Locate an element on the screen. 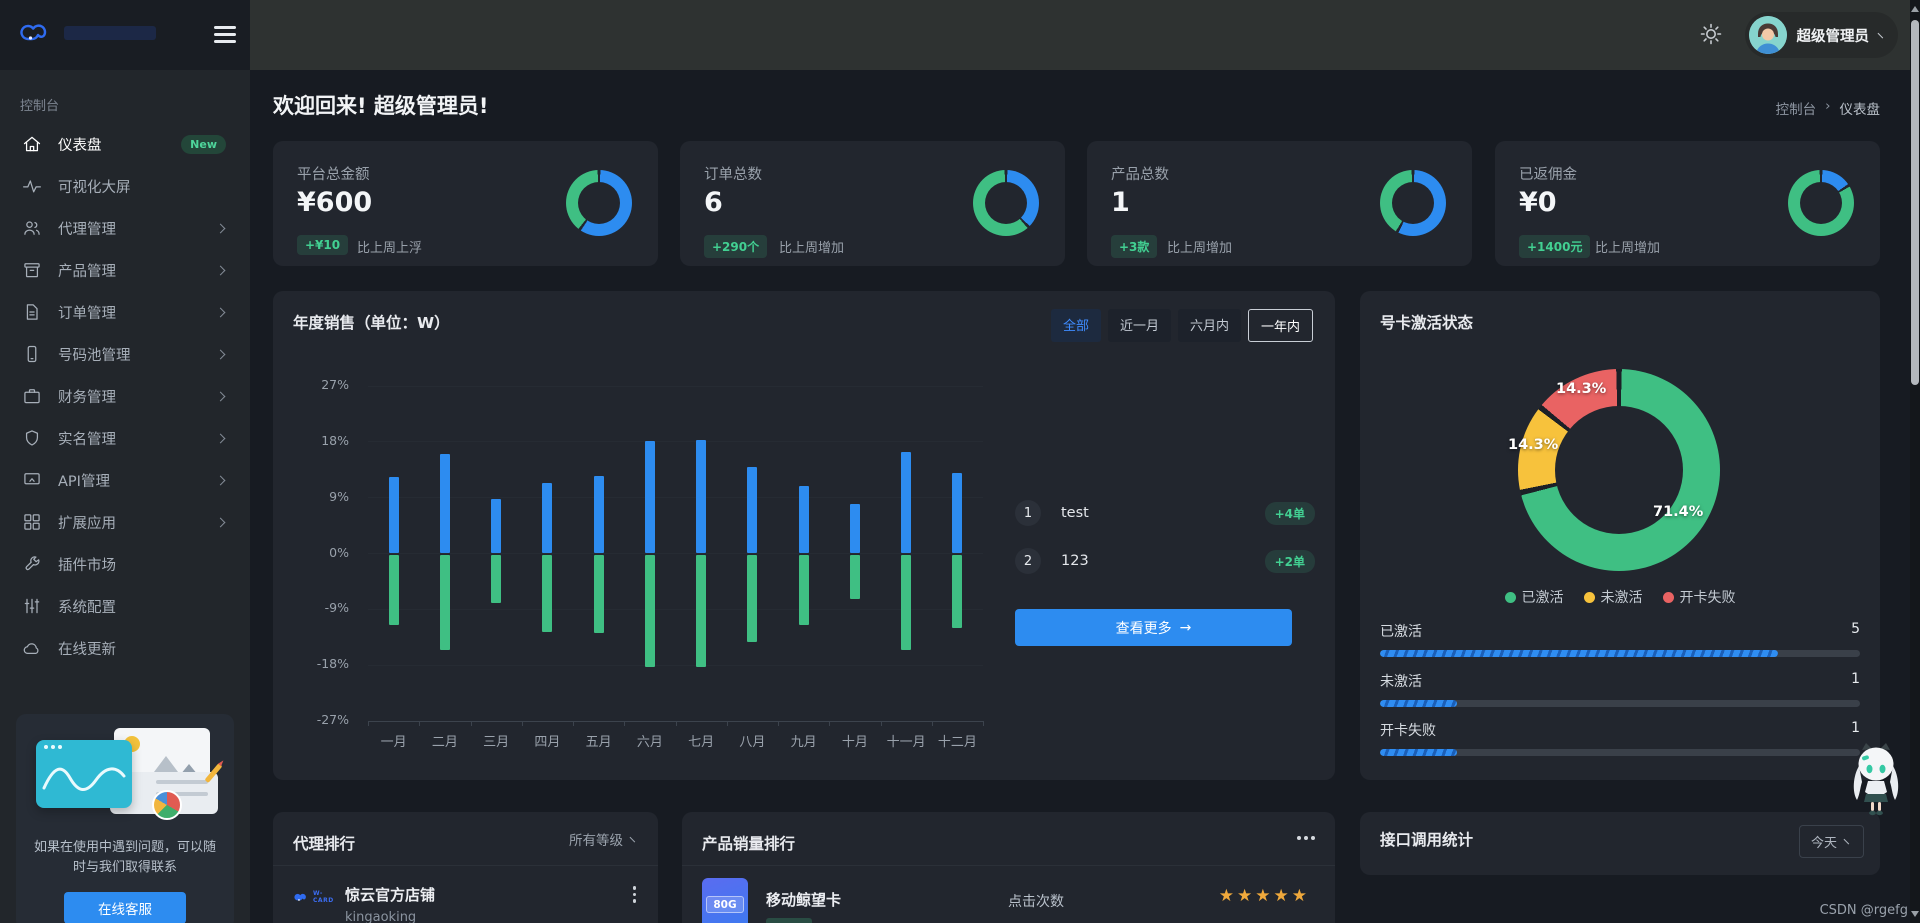 The height and width of the screenshot is (923, 1920). x-axis-label: 四月 is located at coordinates (547, 742).